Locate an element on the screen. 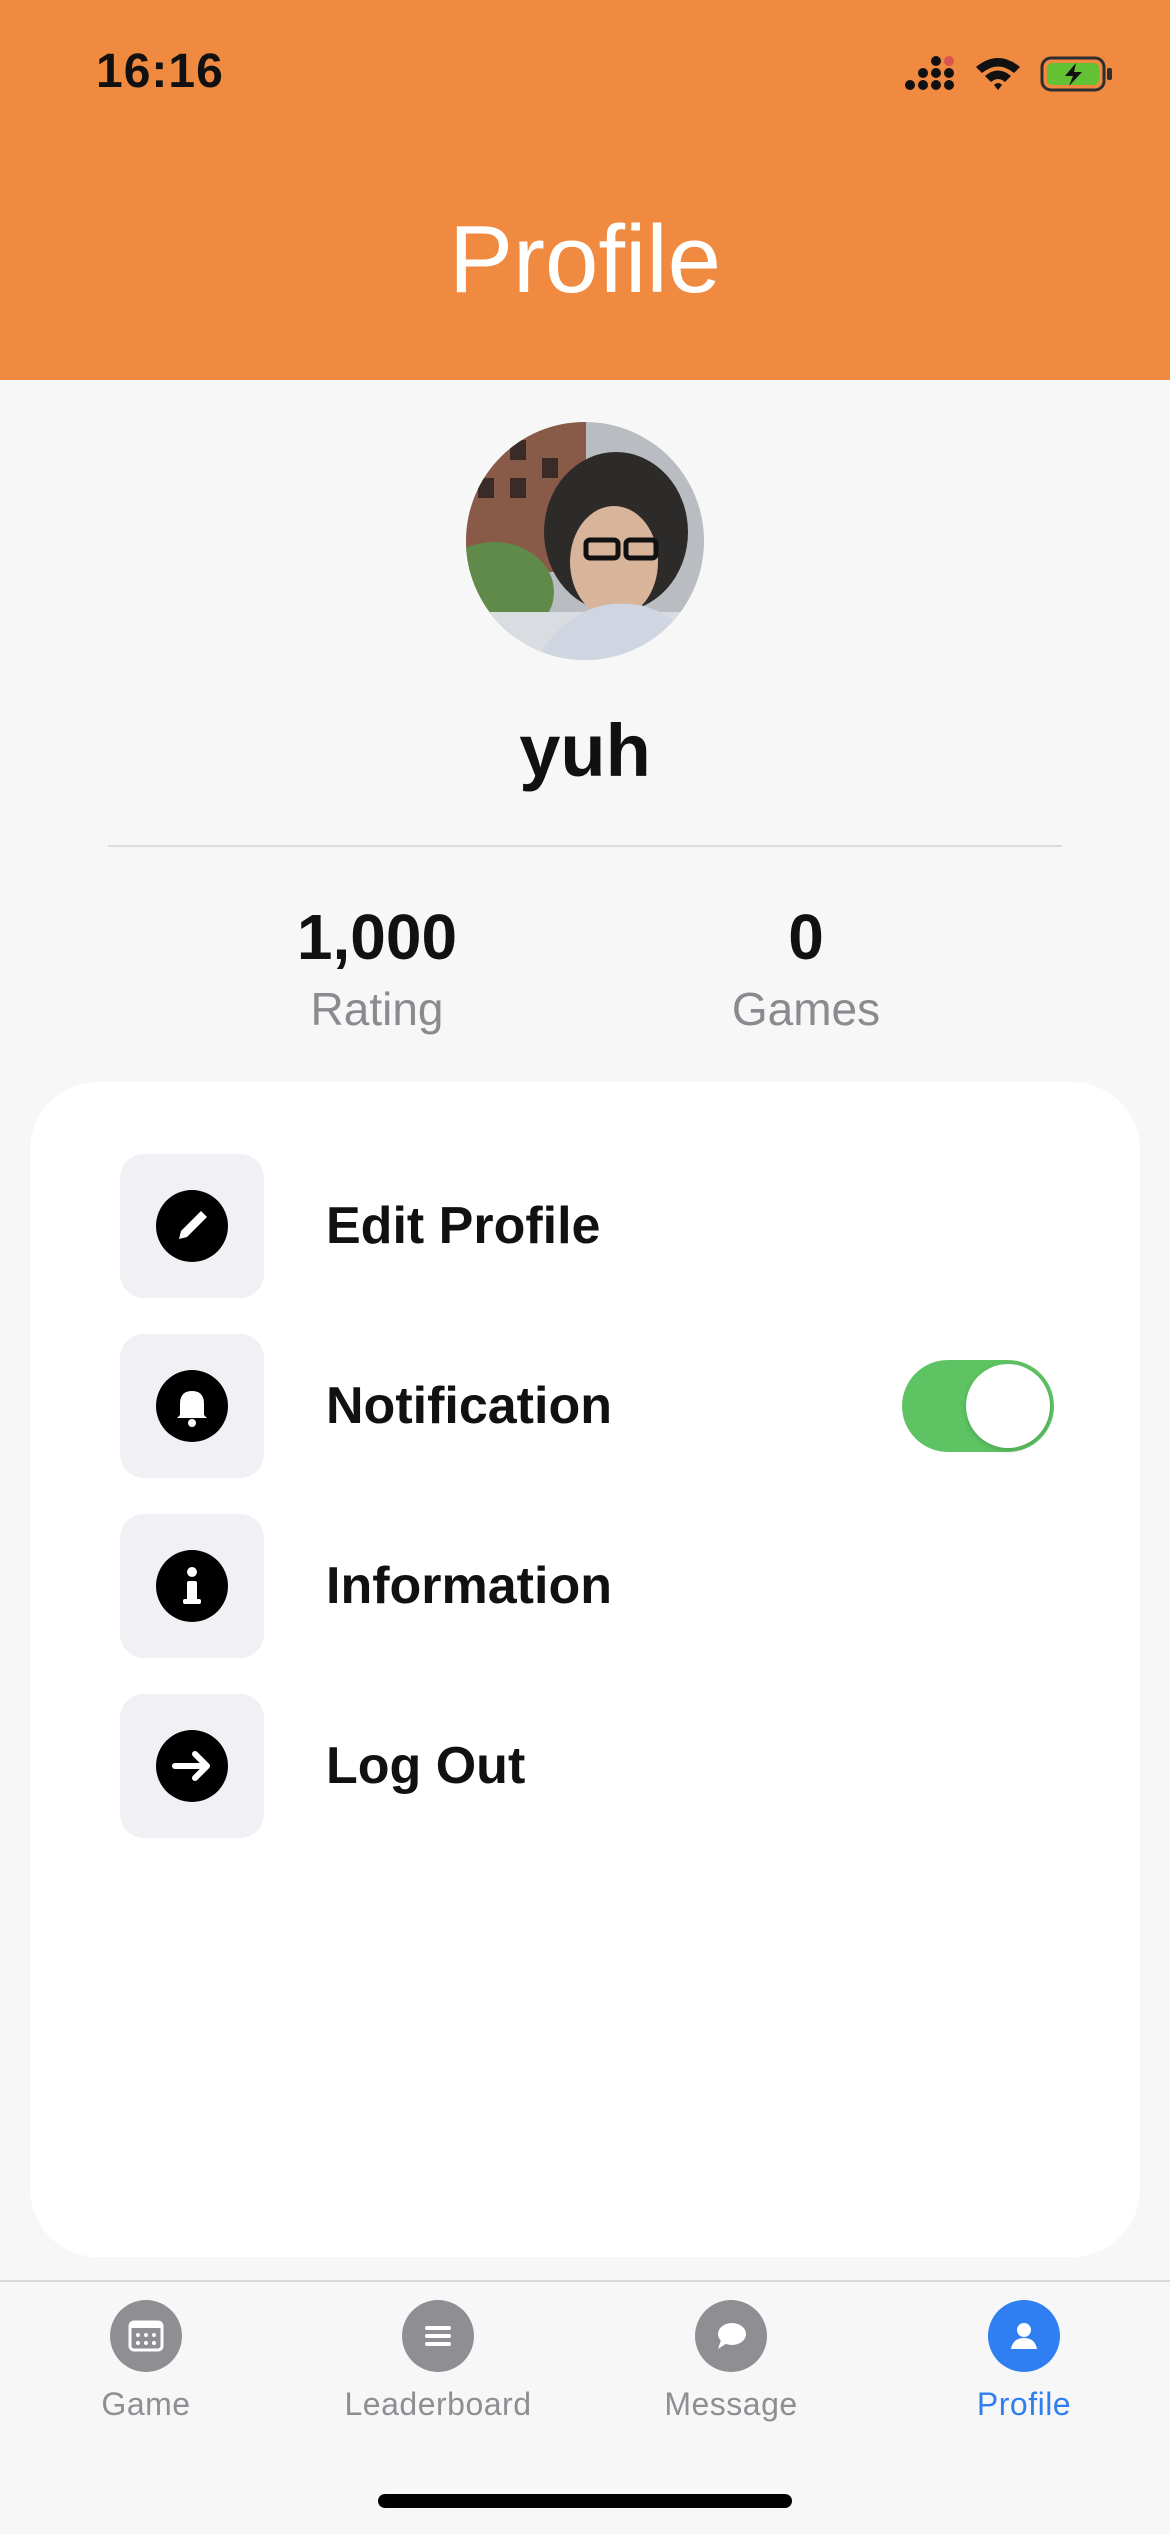 This screenshot has height=2534, width=1170. battery-charging-icon is located at coordinates (1076, 74).